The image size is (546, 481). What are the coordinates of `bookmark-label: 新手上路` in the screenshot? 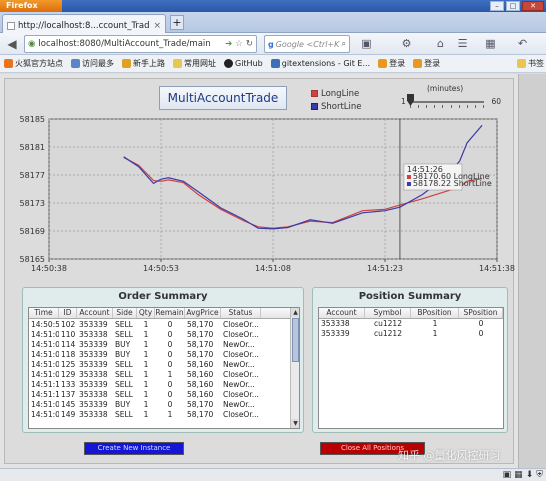 It's located at (149, 63).